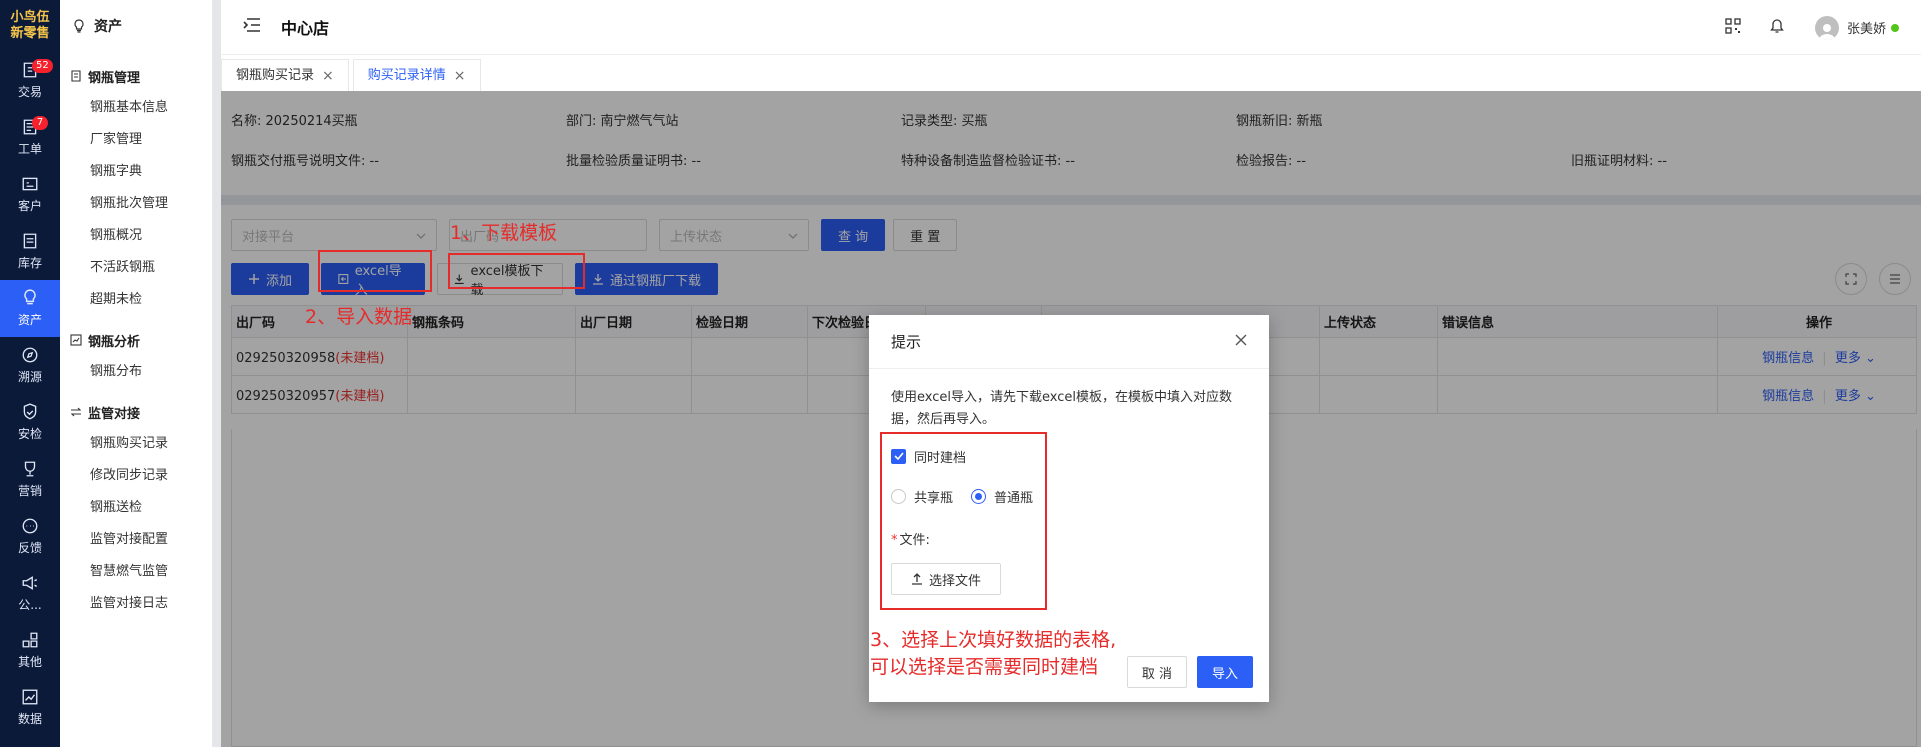 This screenshot has width=1921, height=747. What do you see at coordinates (76, 76) in the screenshot?
I see `document-icon` at bounding box center [76, 76].